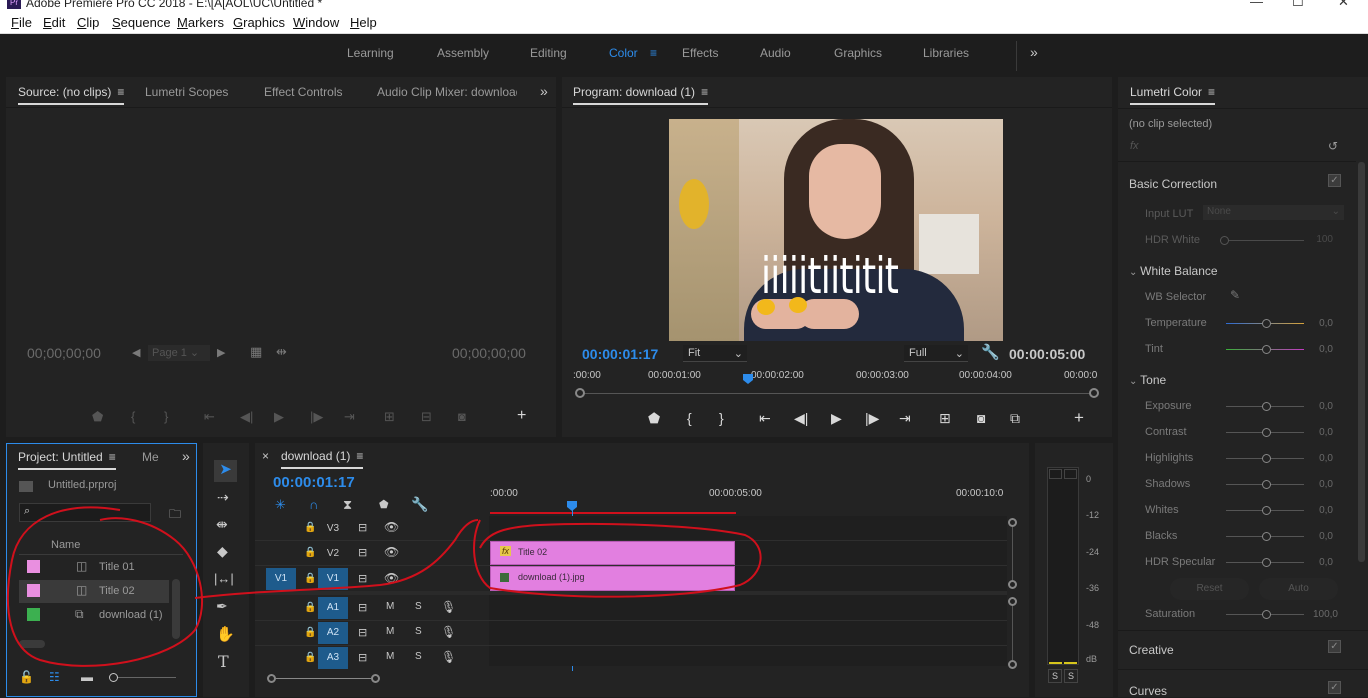  What do you see at coordinates (463, 53) in the screenshot?
I see `workspace-assembly: Assembly` at bounding box center [463, 53].